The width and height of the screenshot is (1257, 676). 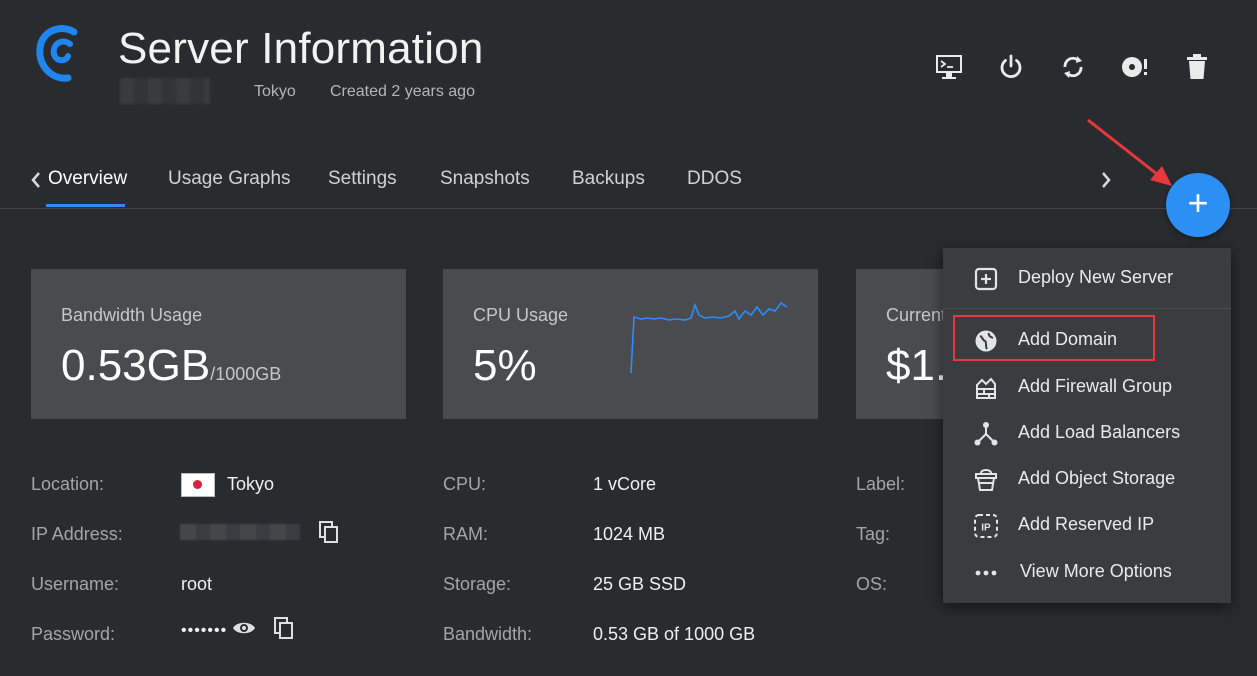 I want to click on ip-address-redacted, so click(x=240, y=532).